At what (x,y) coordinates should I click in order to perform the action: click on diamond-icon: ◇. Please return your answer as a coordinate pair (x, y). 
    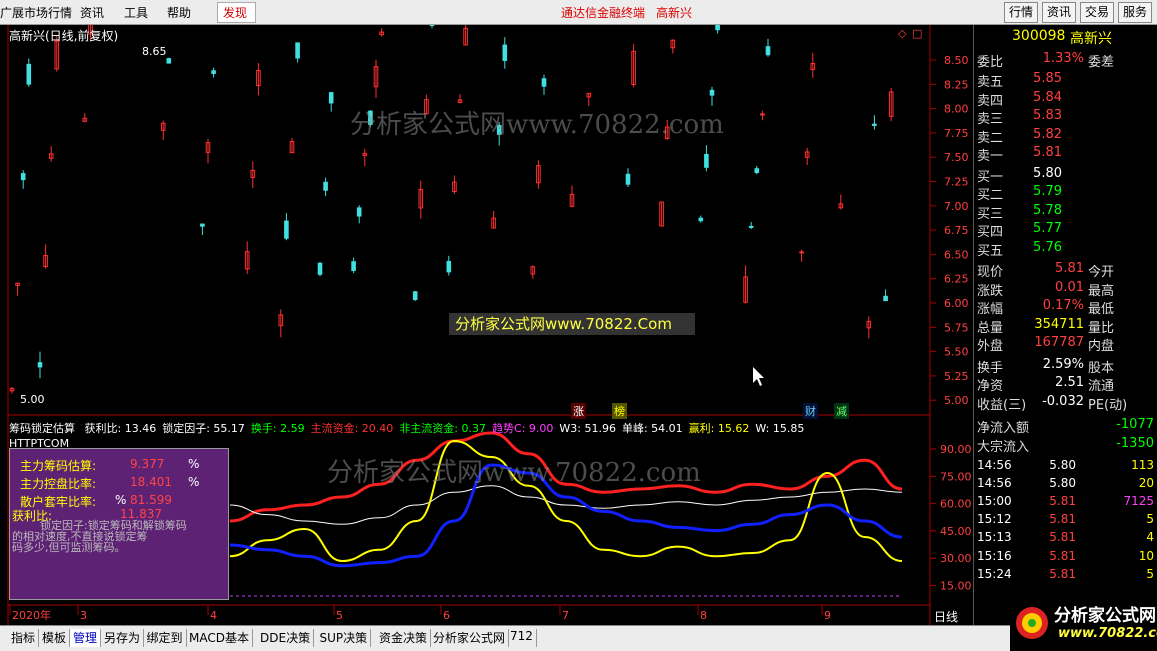
    Looking at the image, I should click on (902, 33).